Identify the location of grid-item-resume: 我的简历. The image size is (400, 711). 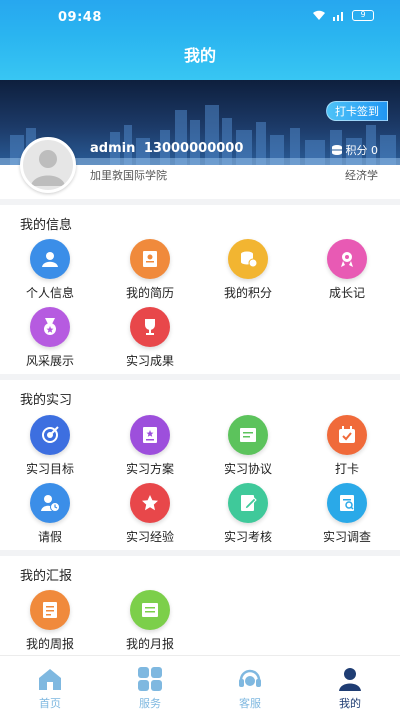
(150, 271).